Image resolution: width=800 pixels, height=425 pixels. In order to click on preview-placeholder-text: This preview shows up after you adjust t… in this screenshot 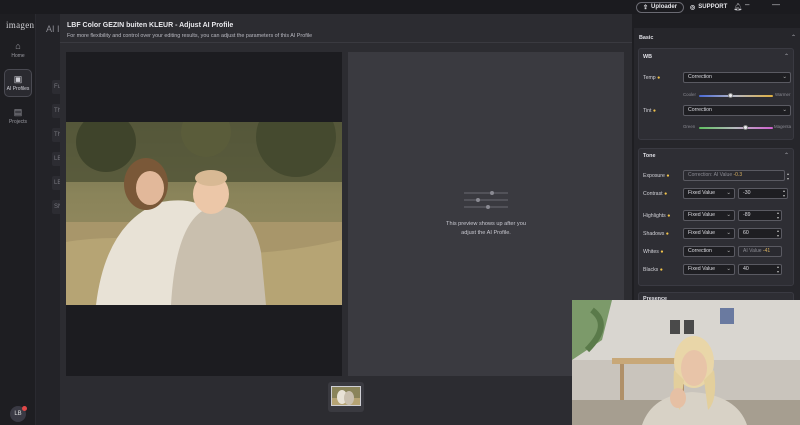, I will do `click(486, 228)`.